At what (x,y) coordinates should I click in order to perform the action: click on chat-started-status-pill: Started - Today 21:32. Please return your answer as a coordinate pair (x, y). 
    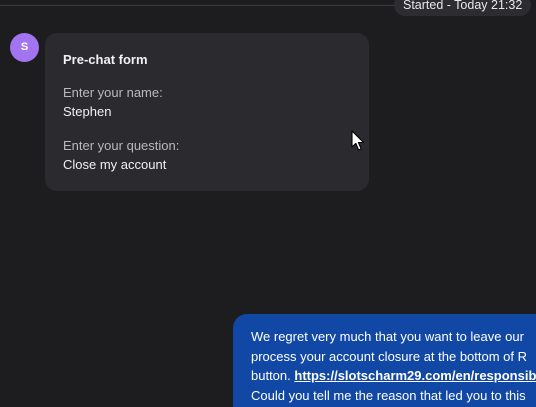
    Looking at the image, I should click on (463, 8).